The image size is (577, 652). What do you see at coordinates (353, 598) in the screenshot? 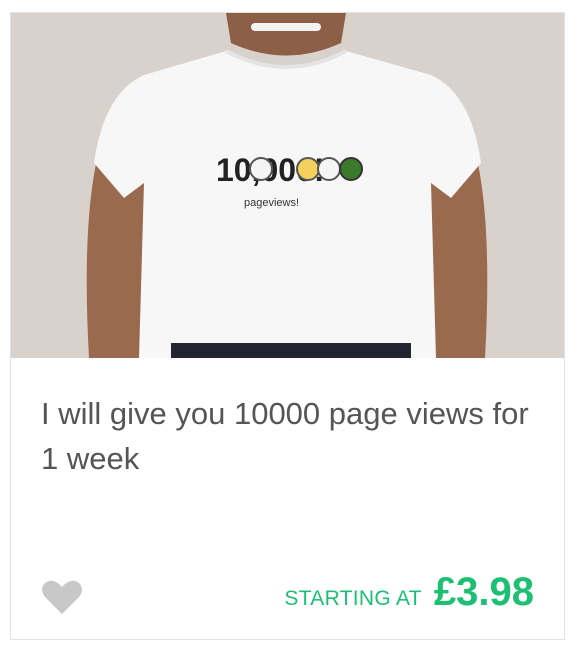
I see `starting-at-label: STARTING AT` at bounding box center [353, 598].